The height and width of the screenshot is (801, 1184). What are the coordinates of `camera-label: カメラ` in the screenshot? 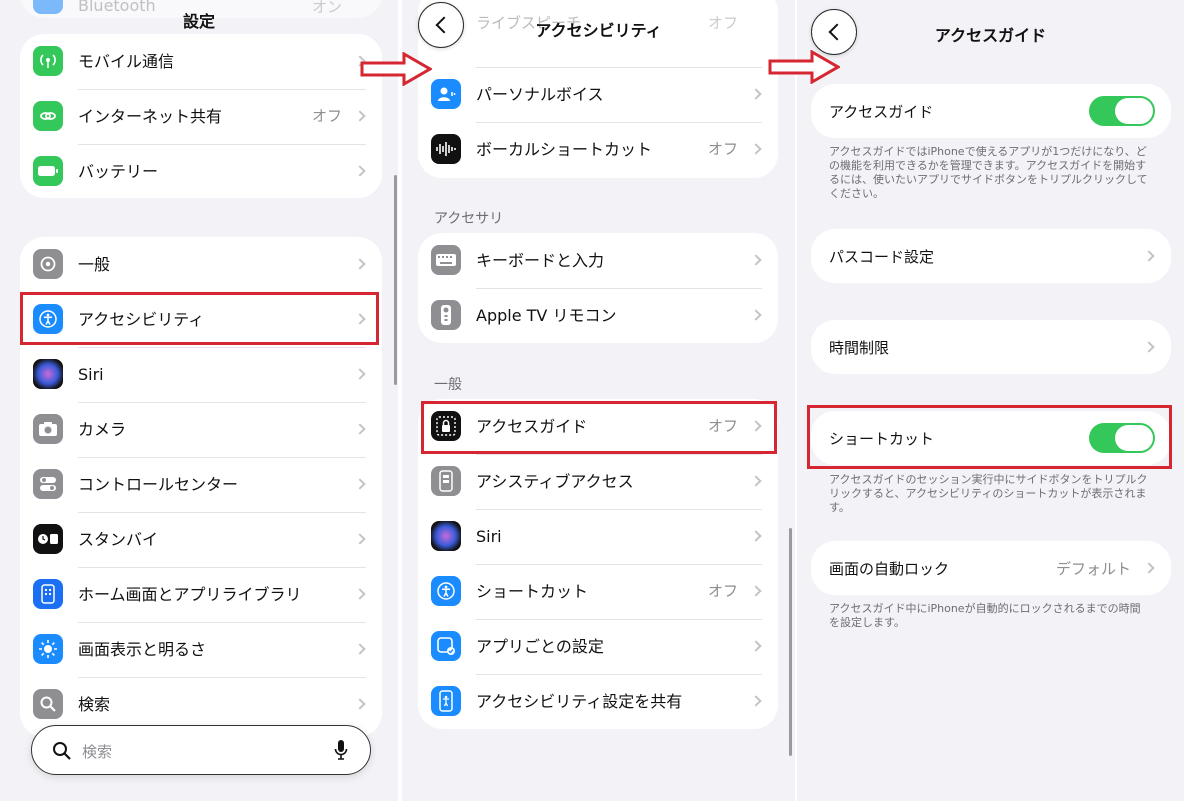 It's located at (102, 429).